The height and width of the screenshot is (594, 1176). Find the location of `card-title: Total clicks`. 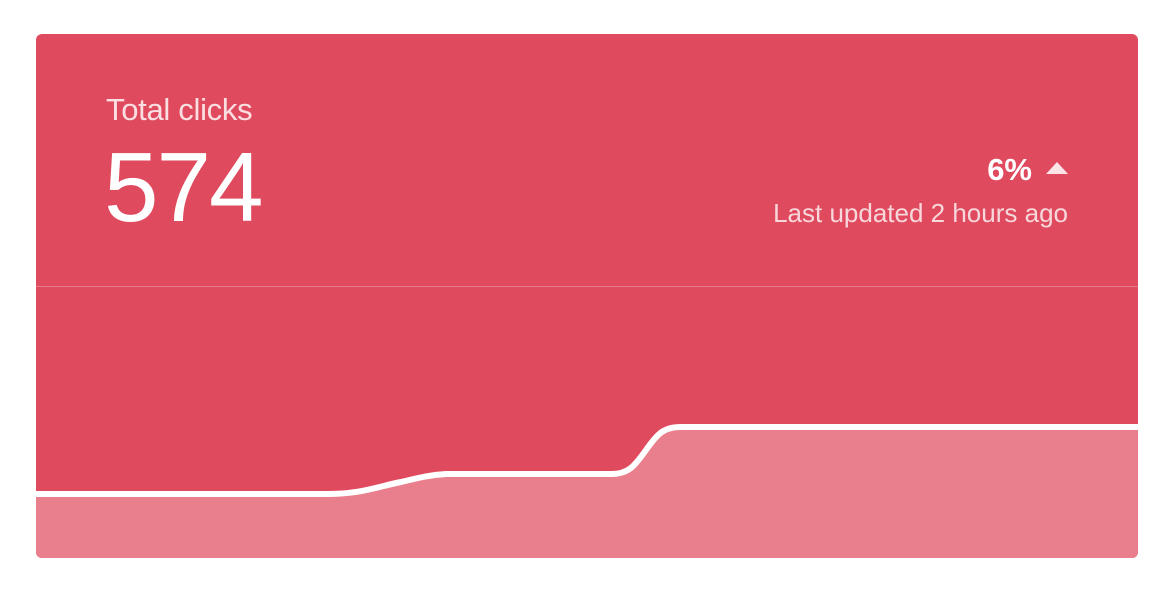

card-title: Total clicks is located at coordinates (179, 109).